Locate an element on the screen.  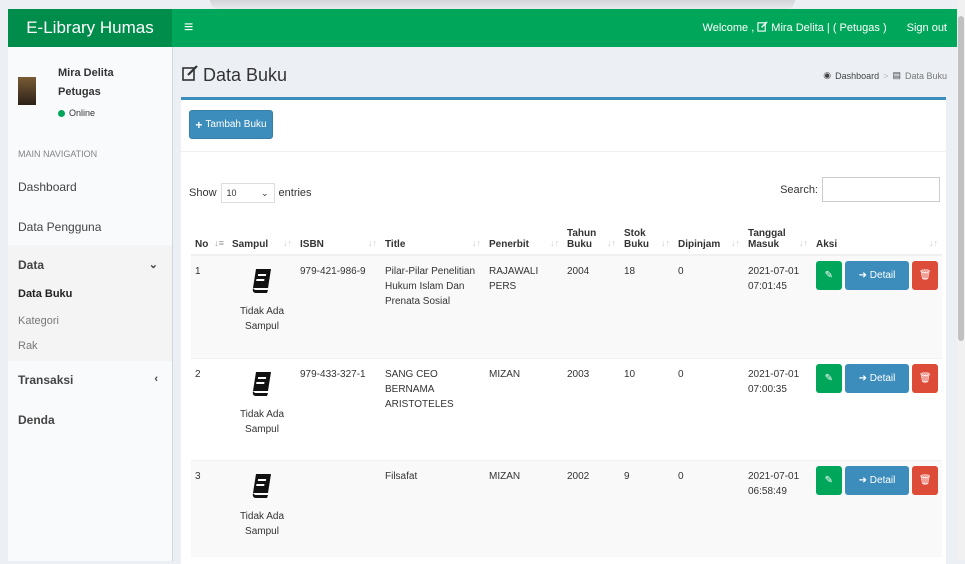
plus-icon: + is located at coordinates (199, 124).